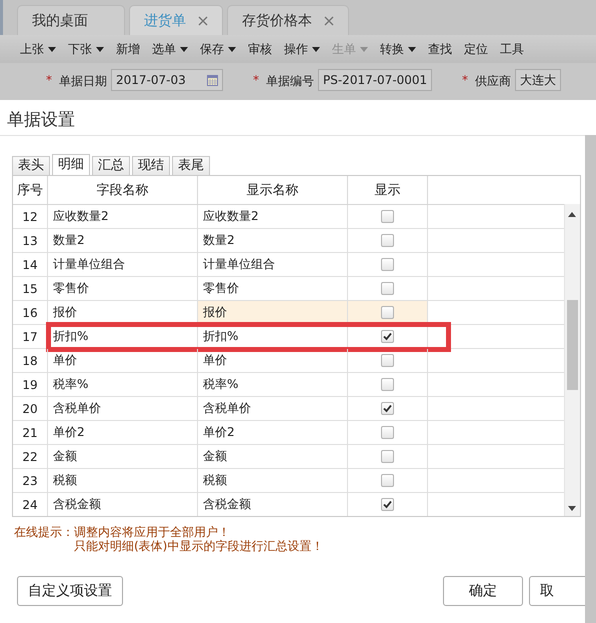  What do you see at coordinates (30, 240) in the screenshot?
I see `row-number: 13` at bounding box center [30, 240].